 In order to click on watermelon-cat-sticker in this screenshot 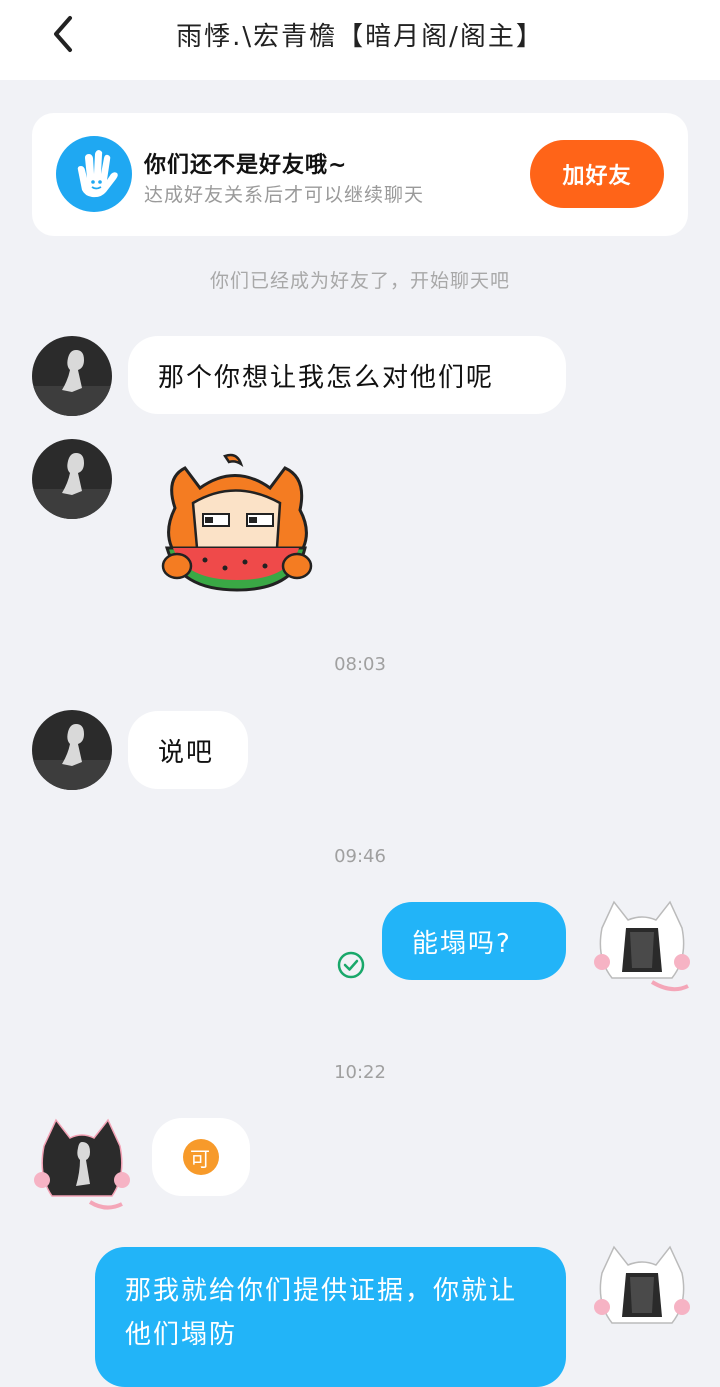, I will do `click(237, 523)`.